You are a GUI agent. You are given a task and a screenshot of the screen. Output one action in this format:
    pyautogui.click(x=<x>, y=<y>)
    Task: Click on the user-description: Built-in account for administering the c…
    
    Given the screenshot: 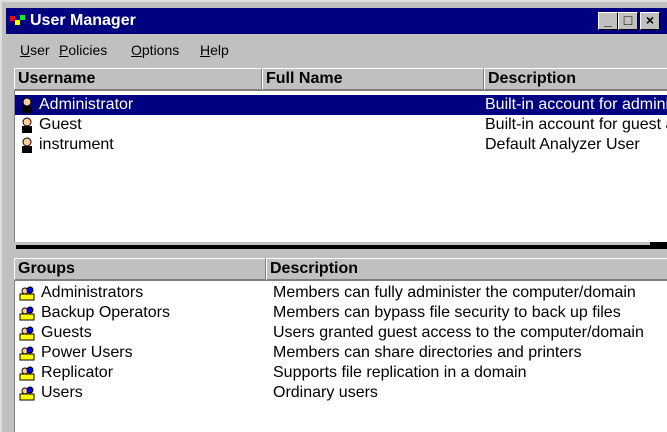 What is the action you would take?
    pyautogui.click(x=576, y=104)
    